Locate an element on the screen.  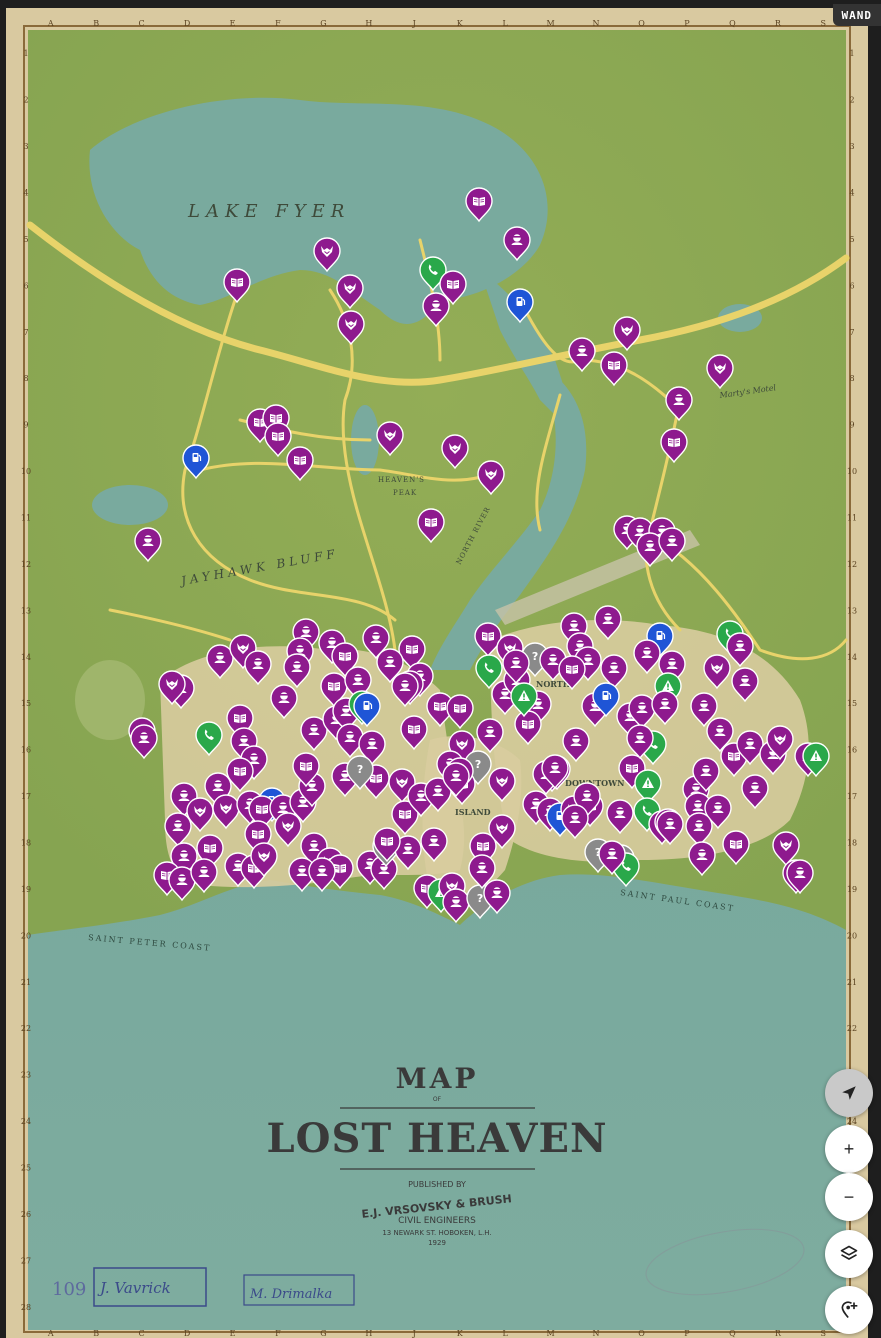
grid-letter: F is located at coordinates (278, 1333).